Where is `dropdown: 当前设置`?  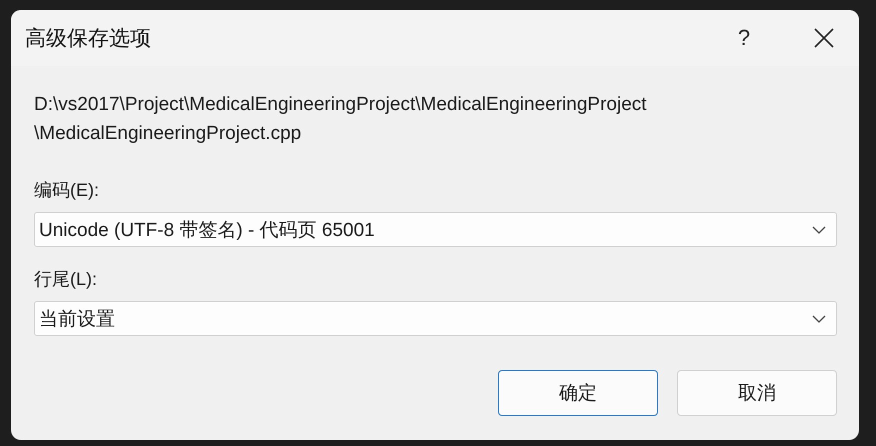
dropdown: 当前设置 is located at coordinates (435, 318).